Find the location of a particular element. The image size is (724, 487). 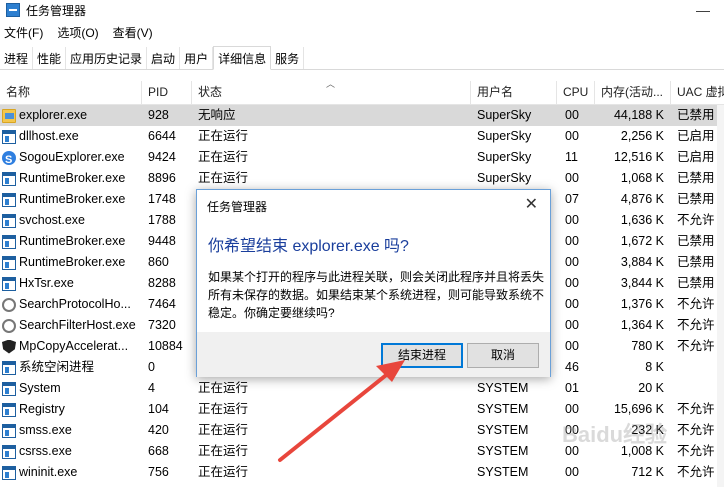

cancel-button: 取消 is located at coordinates (503, 355).